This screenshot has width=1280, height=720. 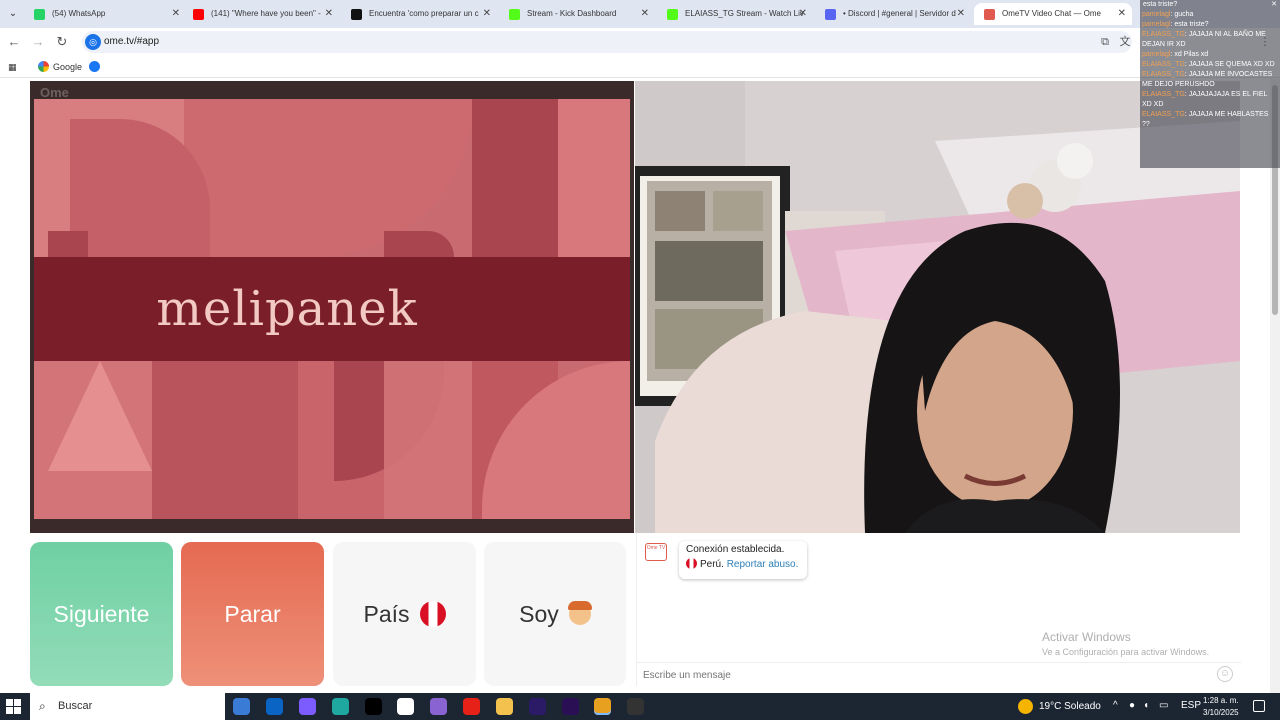 I want to click on next-button: Siguiente, so click(x=101, y=614).